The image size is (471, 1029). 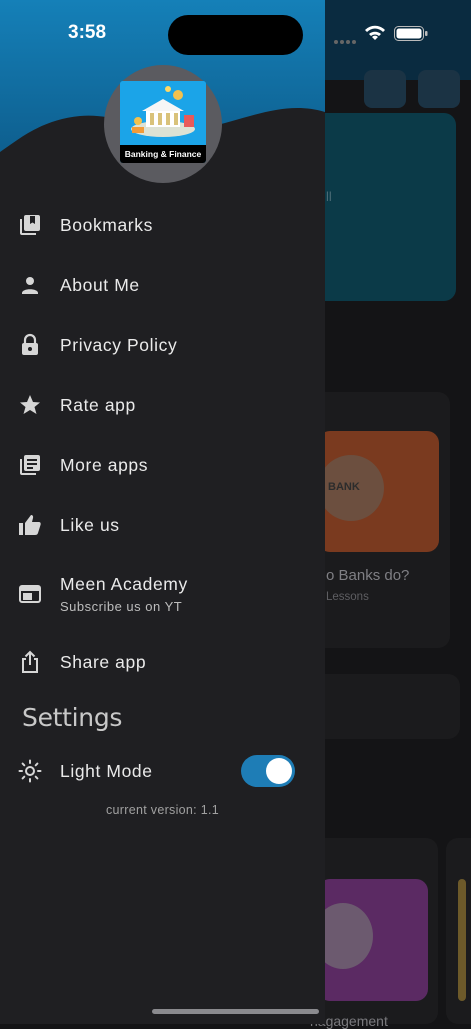 What do you see at coordinates (30, 465) in the screenshot?
I see `library-icon` at bounding box center [30, 465].